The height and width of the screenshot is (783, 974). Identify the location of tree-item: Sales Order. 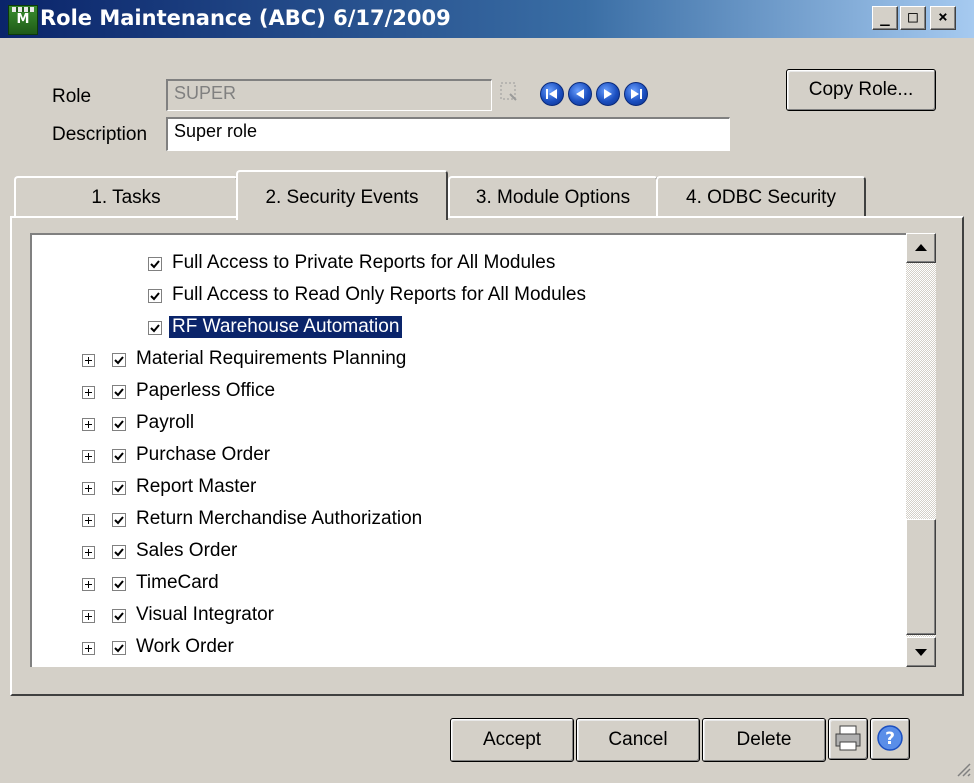
(467, 552).